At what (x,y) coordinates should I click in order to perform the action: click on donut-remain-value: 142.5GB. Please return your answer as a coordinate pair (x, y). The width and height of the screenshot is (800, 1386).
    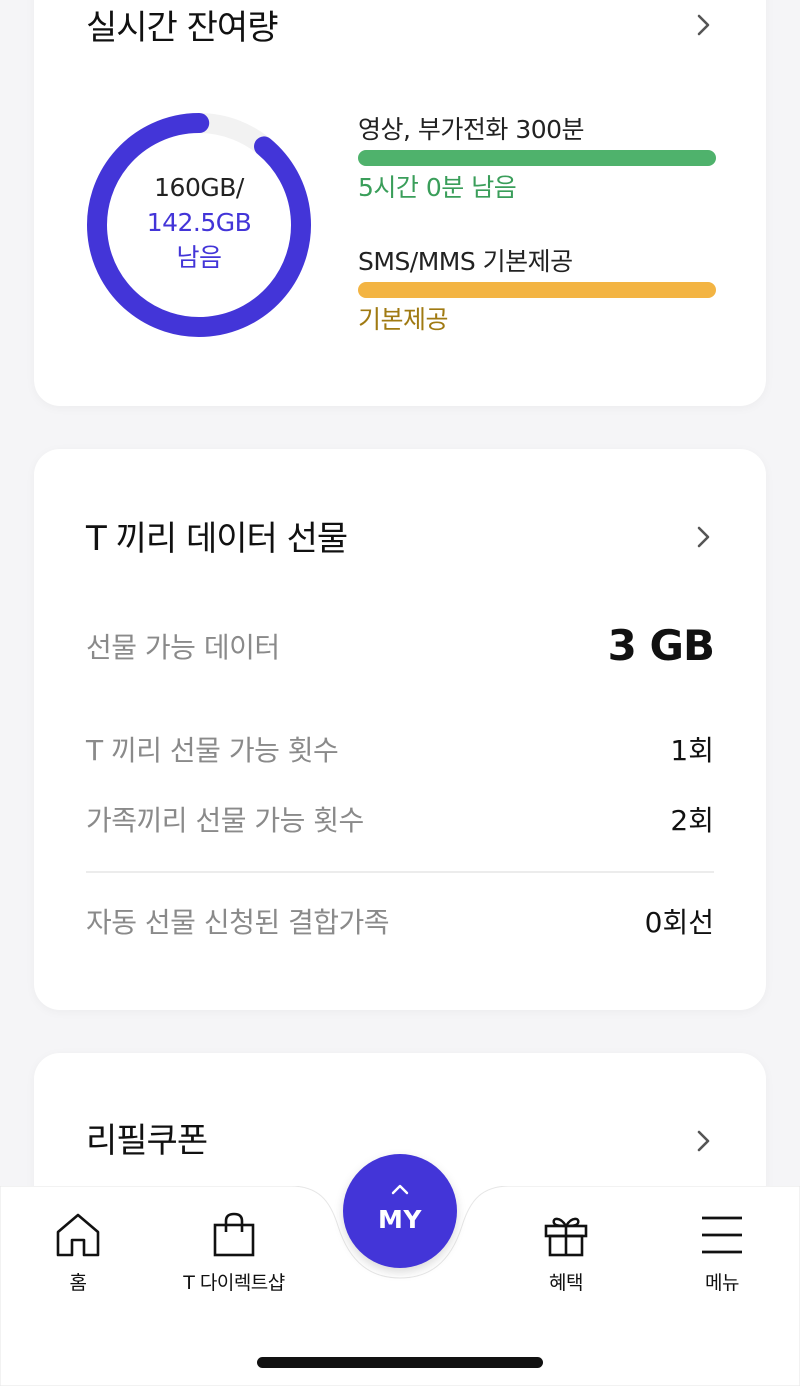
    Looking at the image, I should click on (199, 222).